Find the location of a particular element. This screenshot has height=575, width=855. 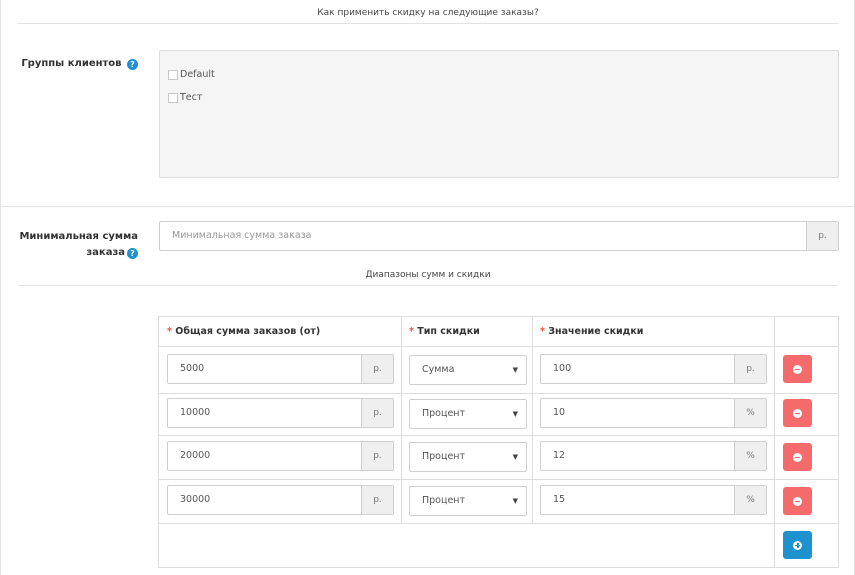

discount-value-input: 15 is located at coordinates (637, 500).